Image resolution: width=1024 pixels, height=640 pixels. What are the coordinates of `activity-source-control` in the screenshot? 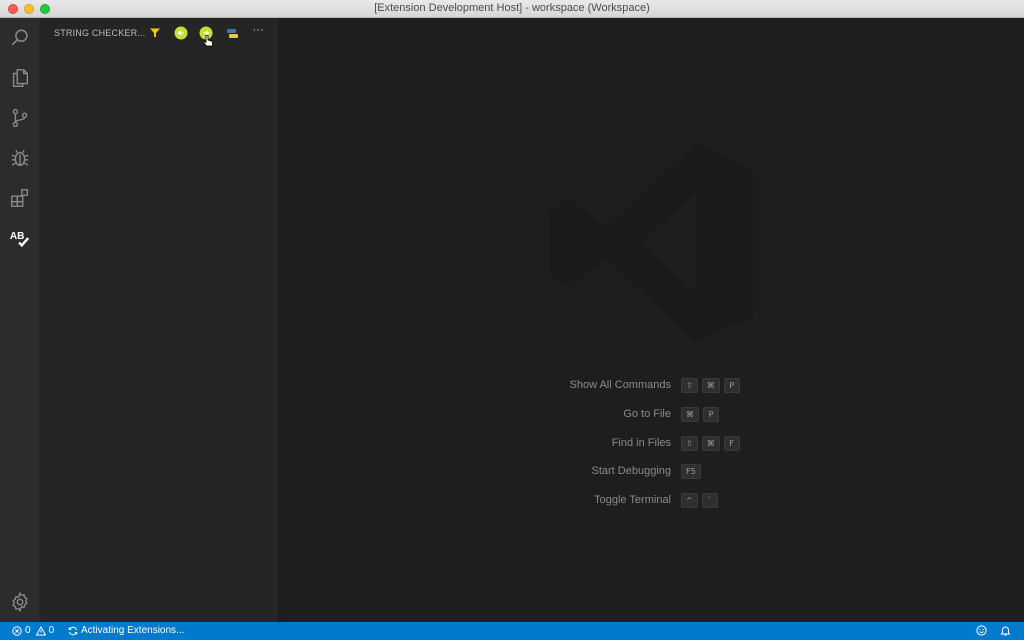 It's located at (19, 118).